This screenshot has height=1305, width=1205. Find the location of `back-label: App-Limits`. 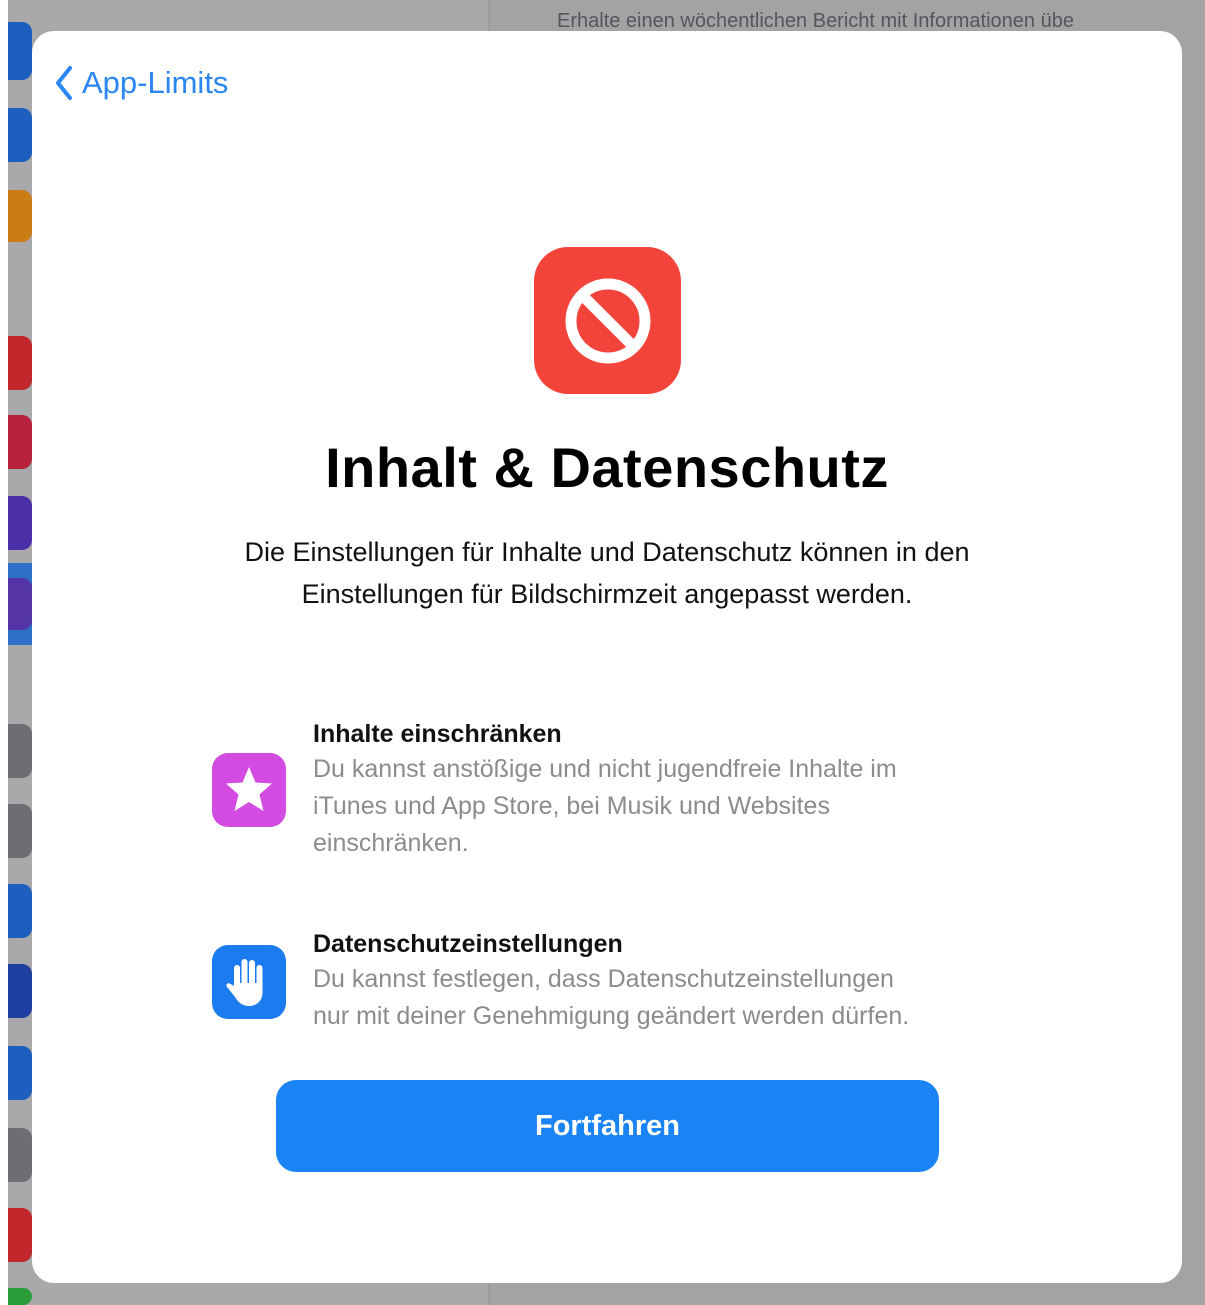

back-label: App-Limits is located at coordinates (155, 82).